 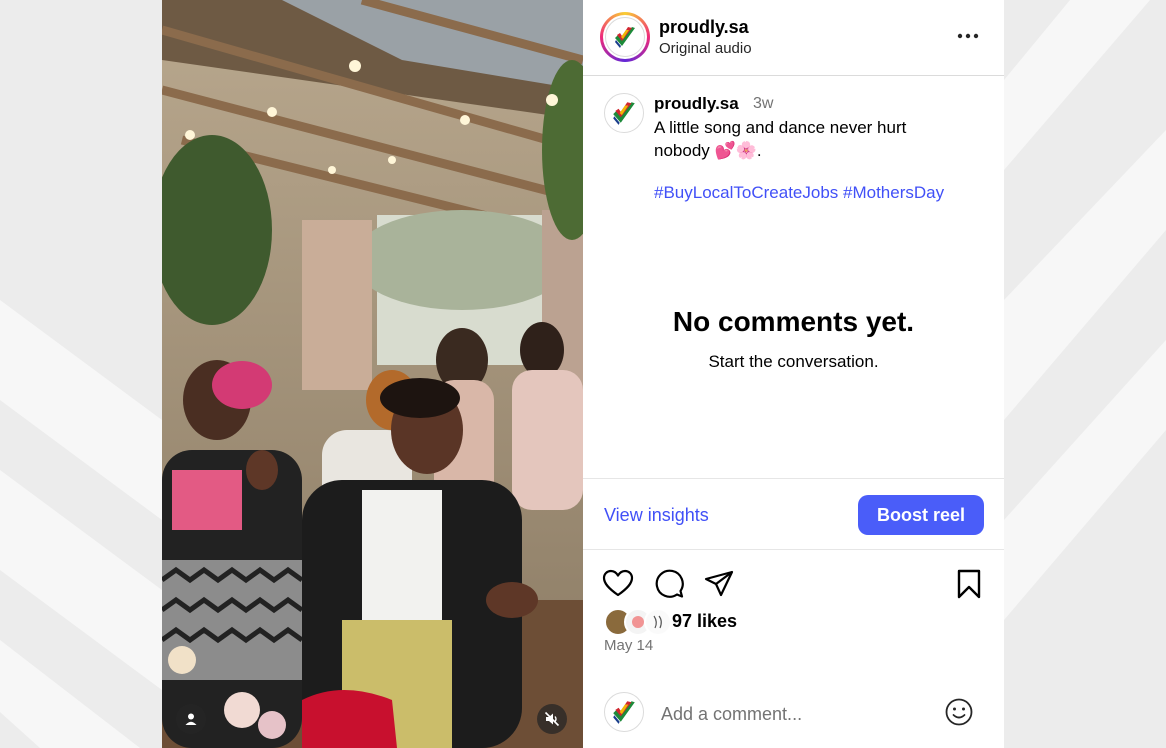 What do you see at coordinates (696, 104) in the screenshot?
I see `caption-username: proudly.sa` at bounding box center [696, 104].